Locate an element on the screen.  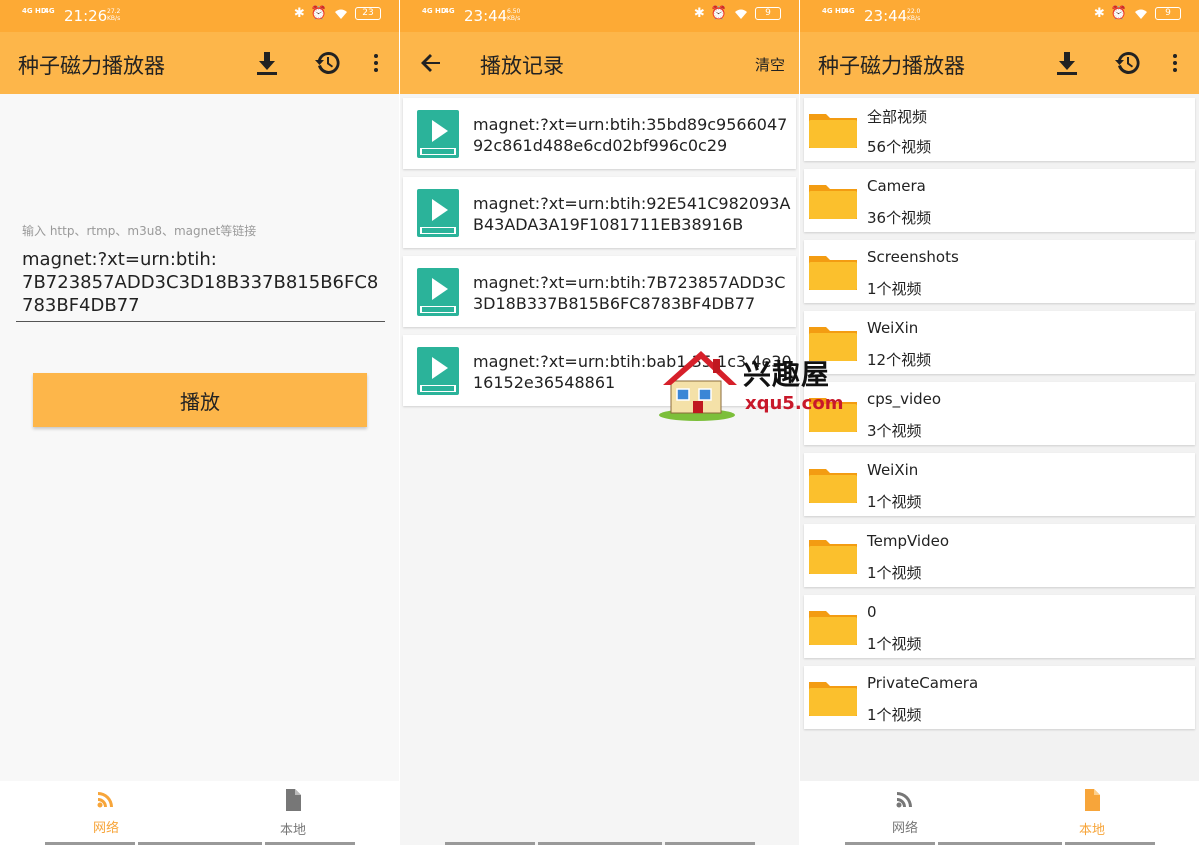
input-hint: 输入 http、rtmp、m3u8、magnet等链接 is located at coordinates (139, 231).